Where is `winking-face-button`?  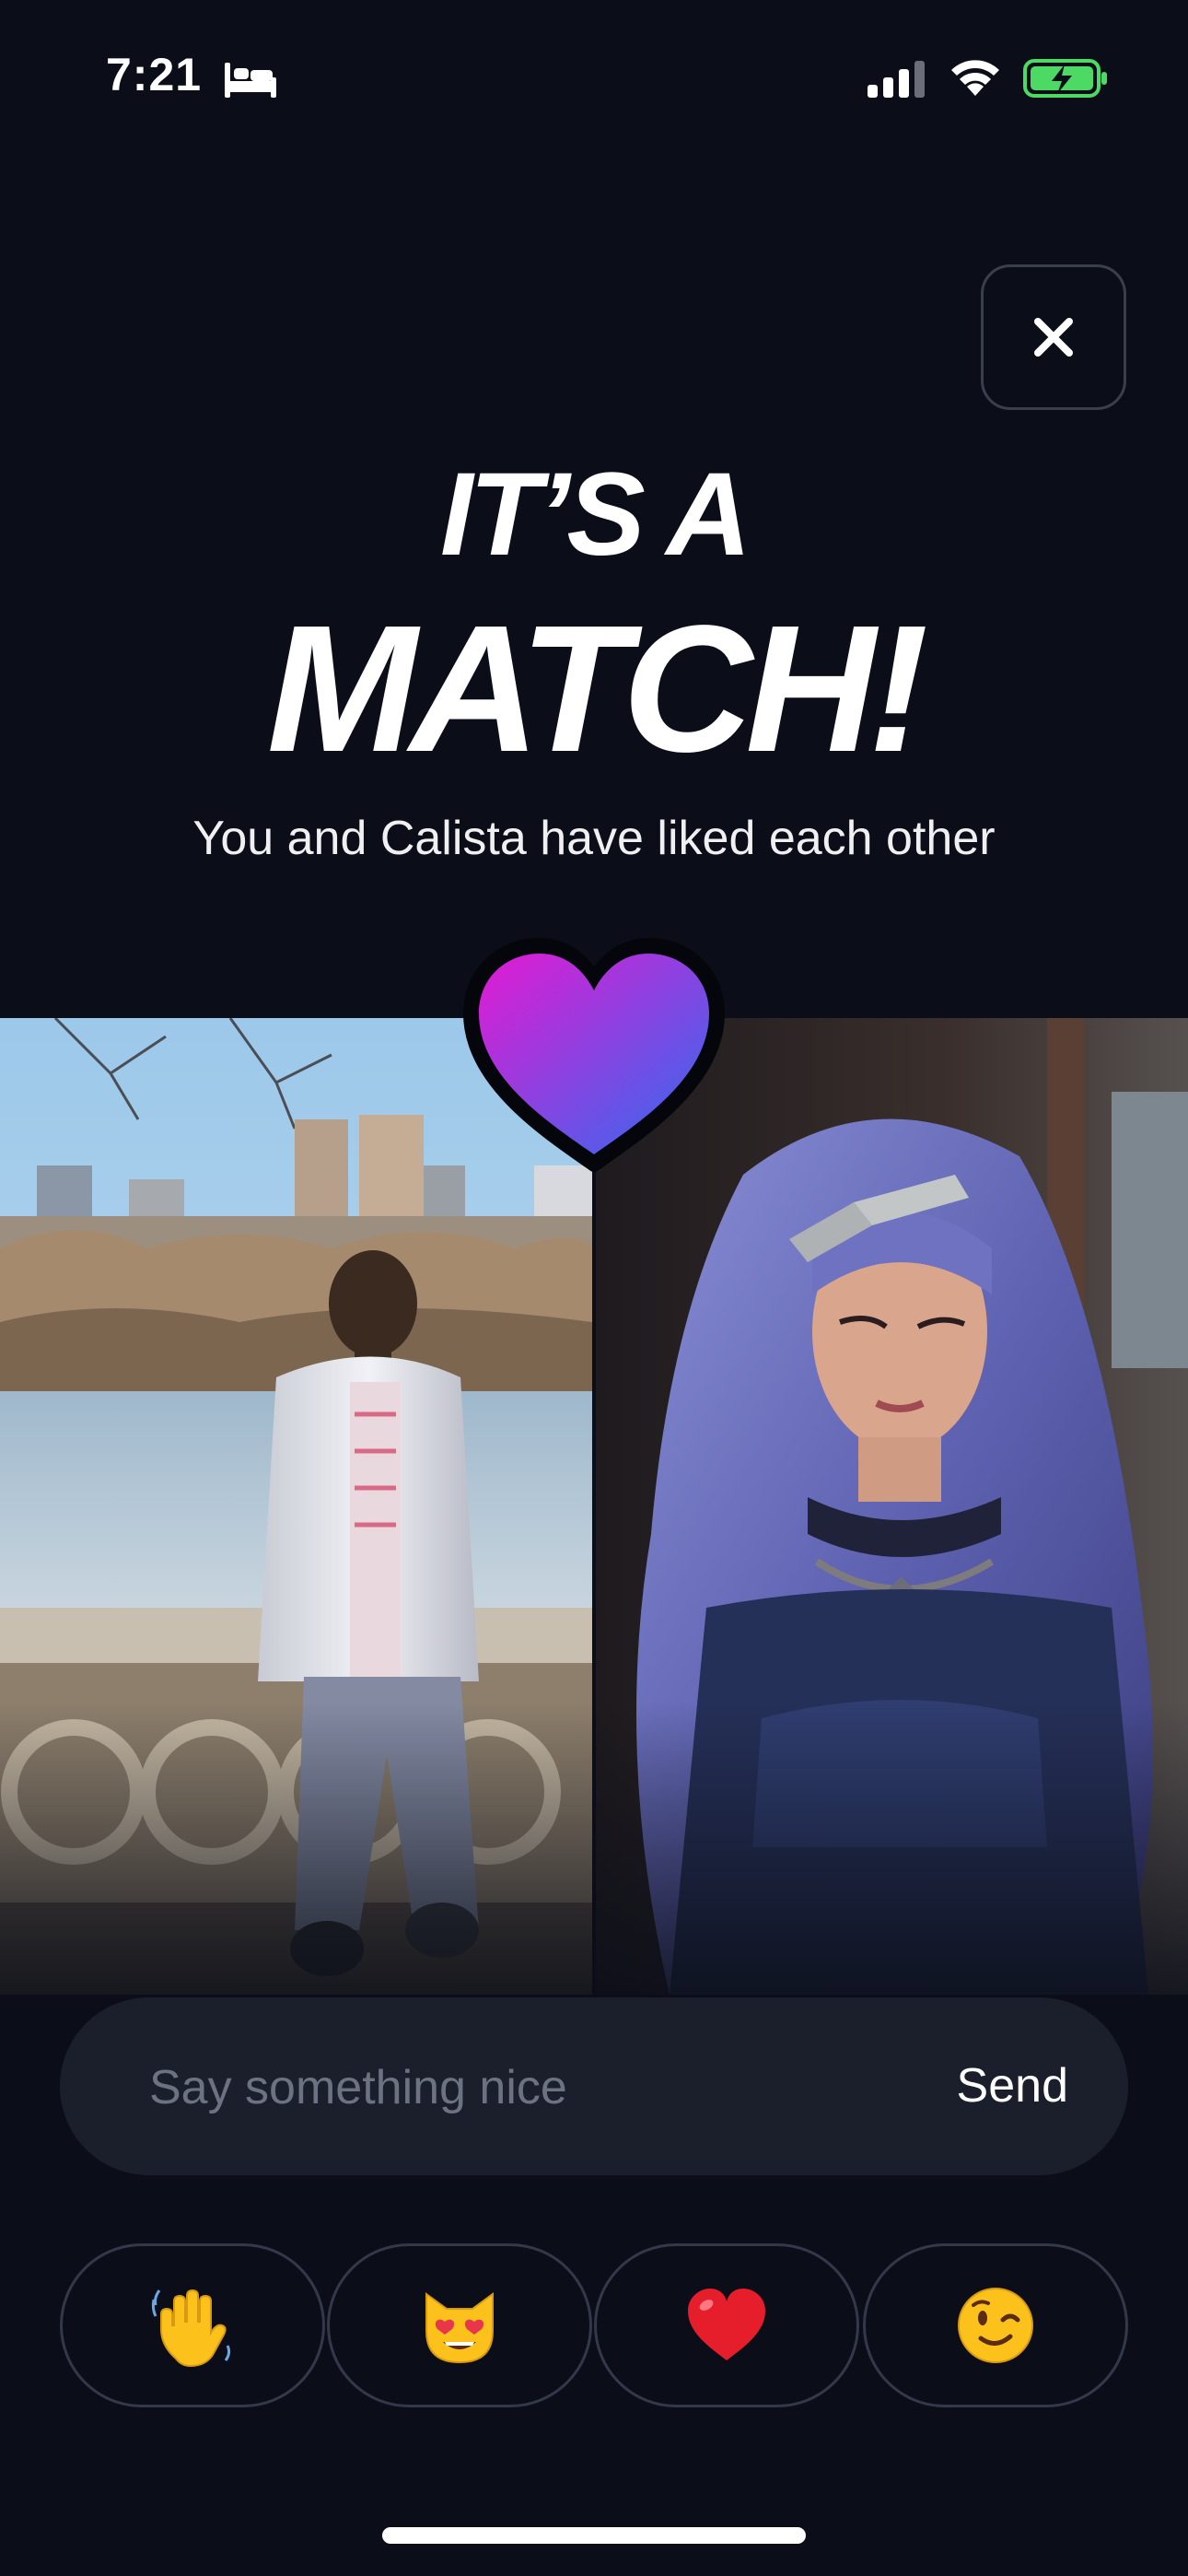 winking-face-button is located at coordinates (995, 2325).